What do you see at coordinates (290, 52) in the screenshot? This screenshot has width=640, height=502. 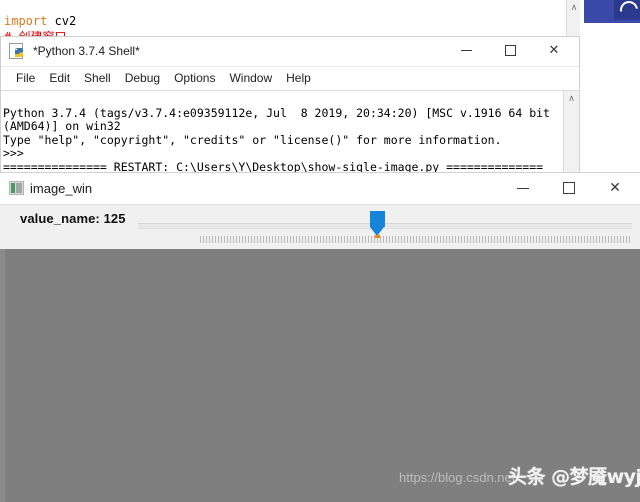 I see `idle-titlebar: *Python 3.7.4 Shell* ✕` at bounding box center [290, 52].